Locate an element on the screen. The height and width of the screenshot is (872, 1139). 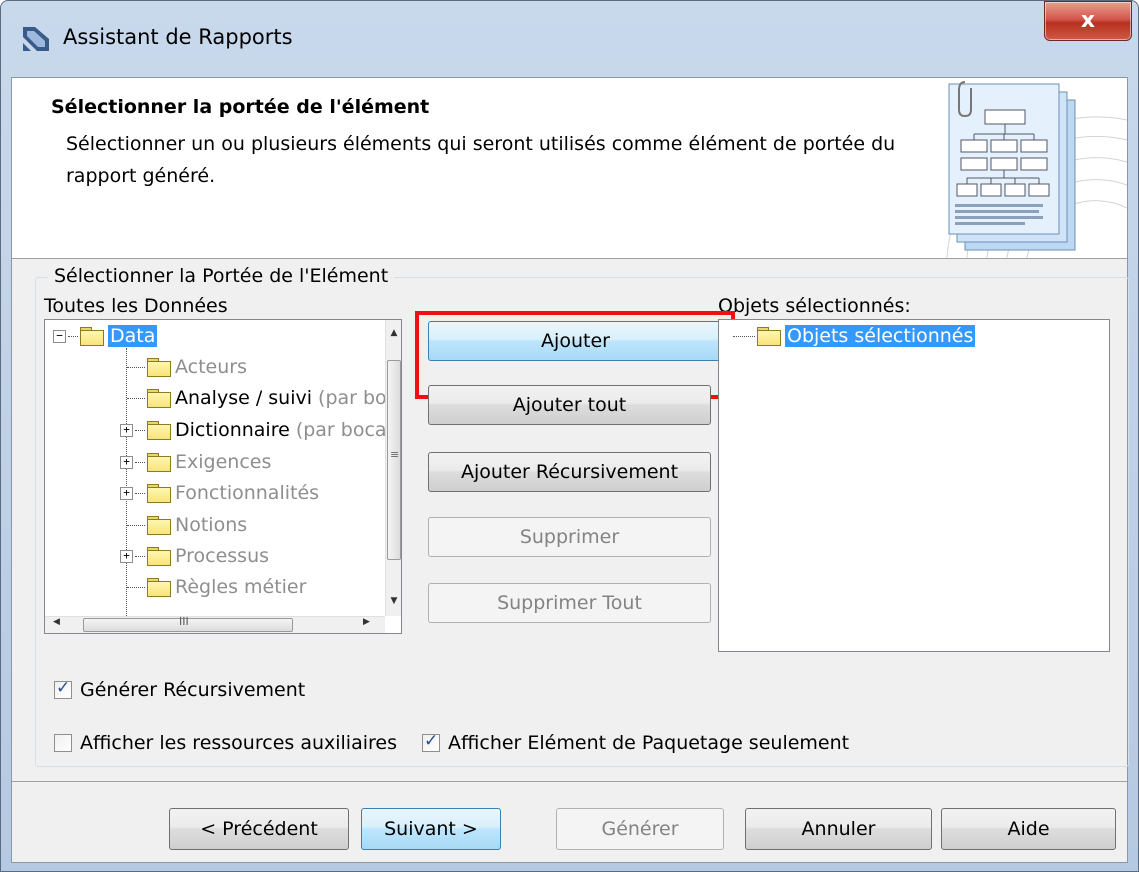
checkbox-label: Afficher Elément de Paquetage seulement is located at coordinates (649, 743).